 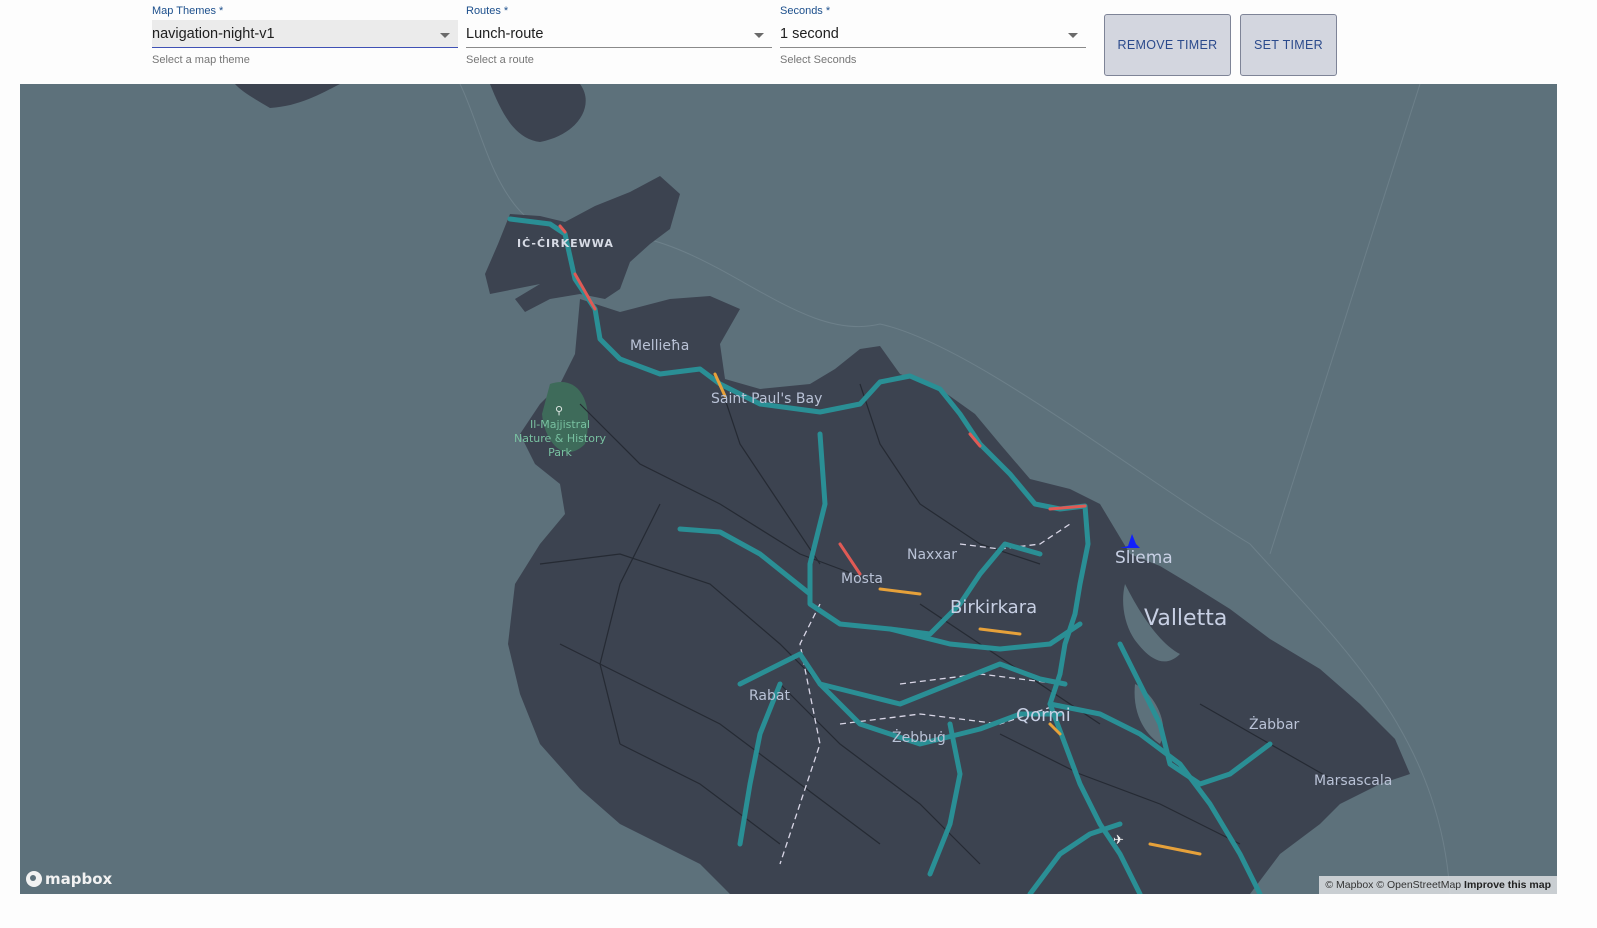 What do you see at coordinates (769, 696) in the screenshot?
I see `place-label-rabat: Rabat` at bounding box center [769, 696].